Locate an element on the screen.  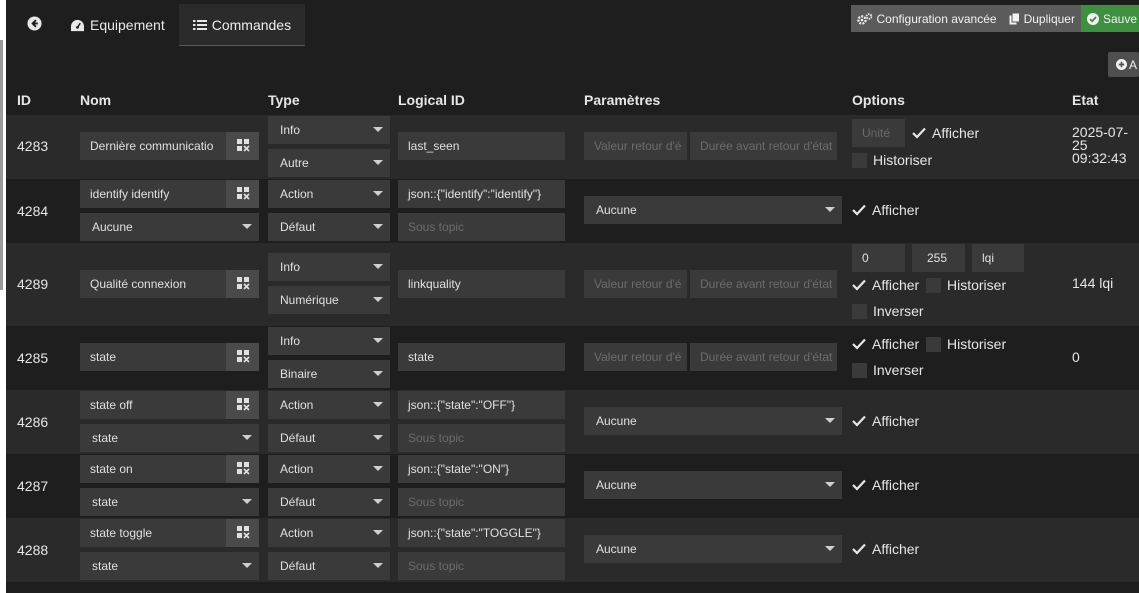
cmd-name-input: state off is located at coordinates (153, 405).